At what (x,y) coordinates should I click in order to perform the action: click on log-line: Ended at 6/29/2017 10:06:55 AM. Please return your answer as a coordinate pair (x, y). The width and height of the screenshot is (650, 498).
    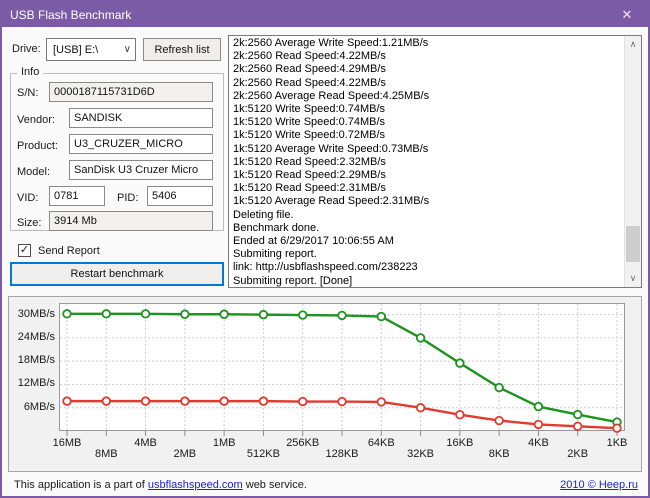
    Looking at the image, I should click on (313, 241).